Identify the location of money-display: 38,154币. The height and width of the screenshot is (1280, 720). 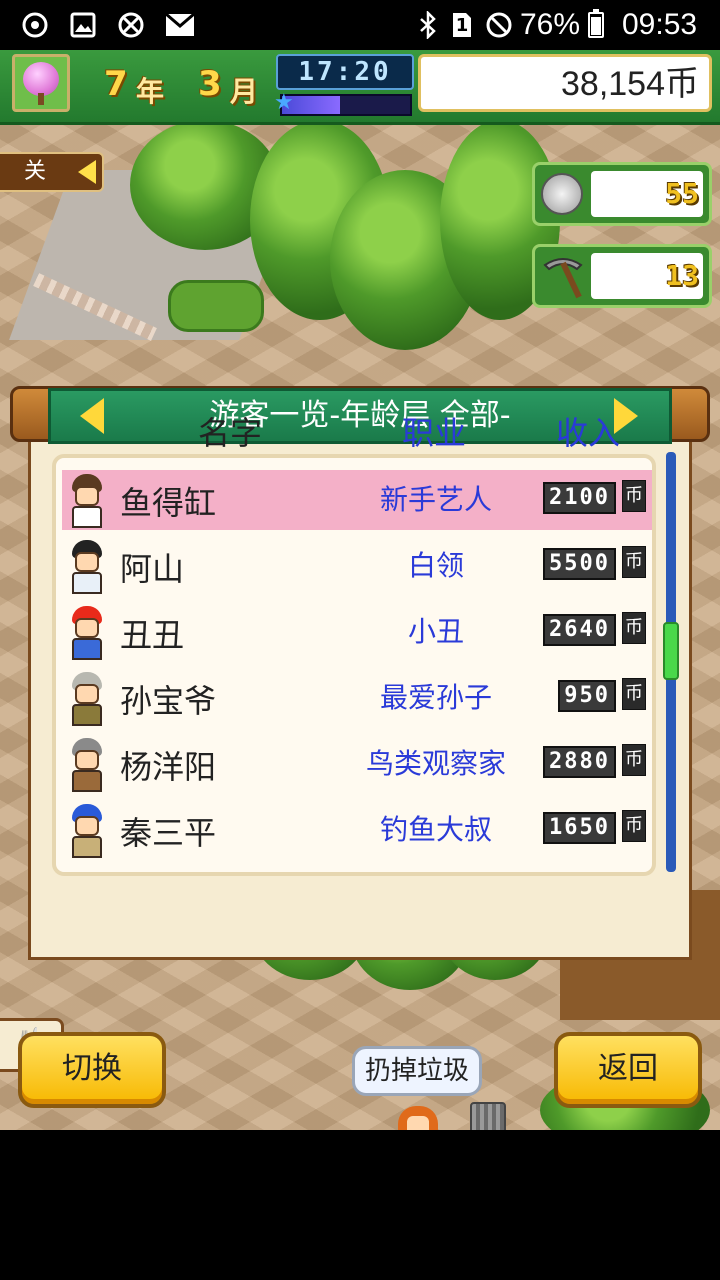
(565, 83).